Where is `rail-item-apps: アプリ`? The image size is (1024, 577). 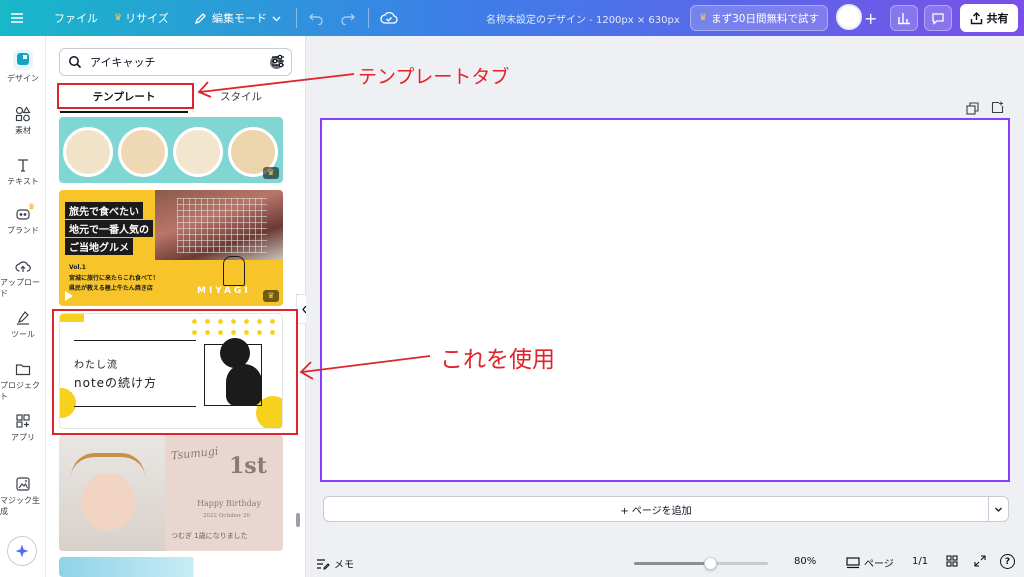
rail-item-apps: アプリ is located at coordinates (23, 428).